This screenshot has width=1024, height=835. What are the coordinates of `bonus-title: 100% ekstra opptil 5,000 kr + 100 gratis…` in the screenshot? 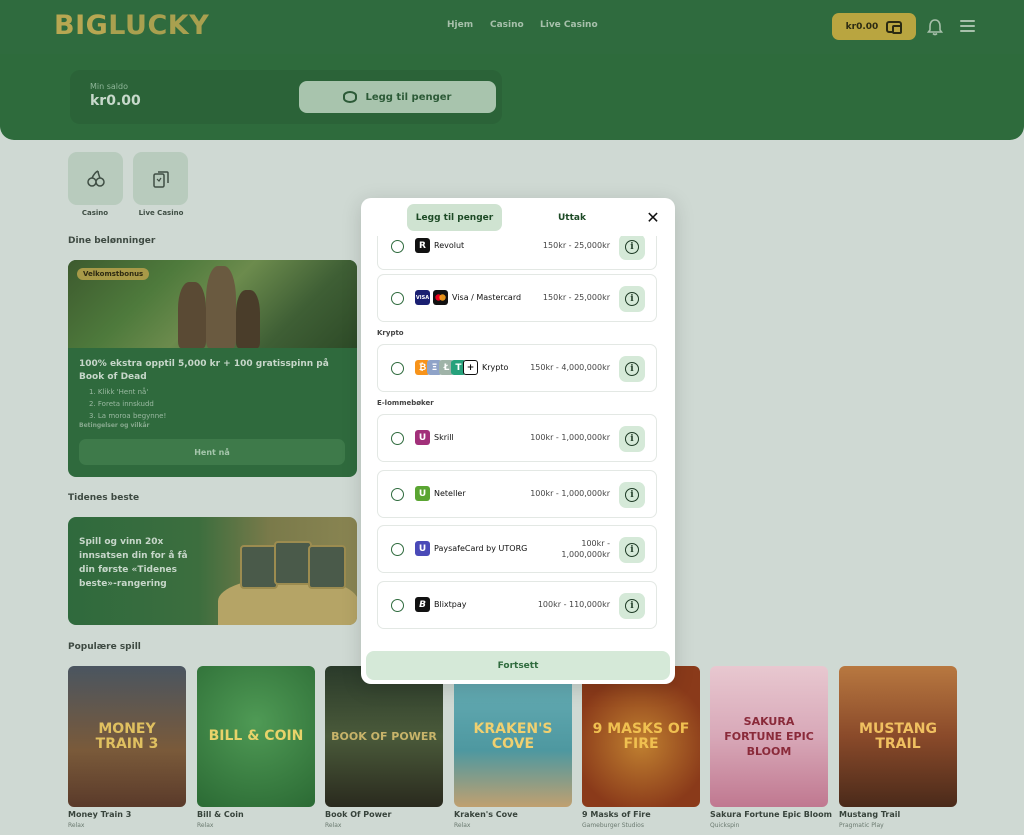 It's located at (204, 370).